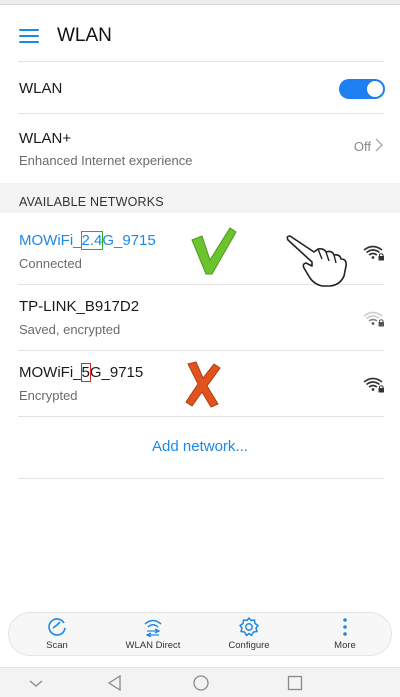 Image resolution: width=400 pixels, height=697 pixels. What do you see at coordinates (153, 628) in the screenshot?
I see `wlan-direct-icon` at bounding box center [153, 628].